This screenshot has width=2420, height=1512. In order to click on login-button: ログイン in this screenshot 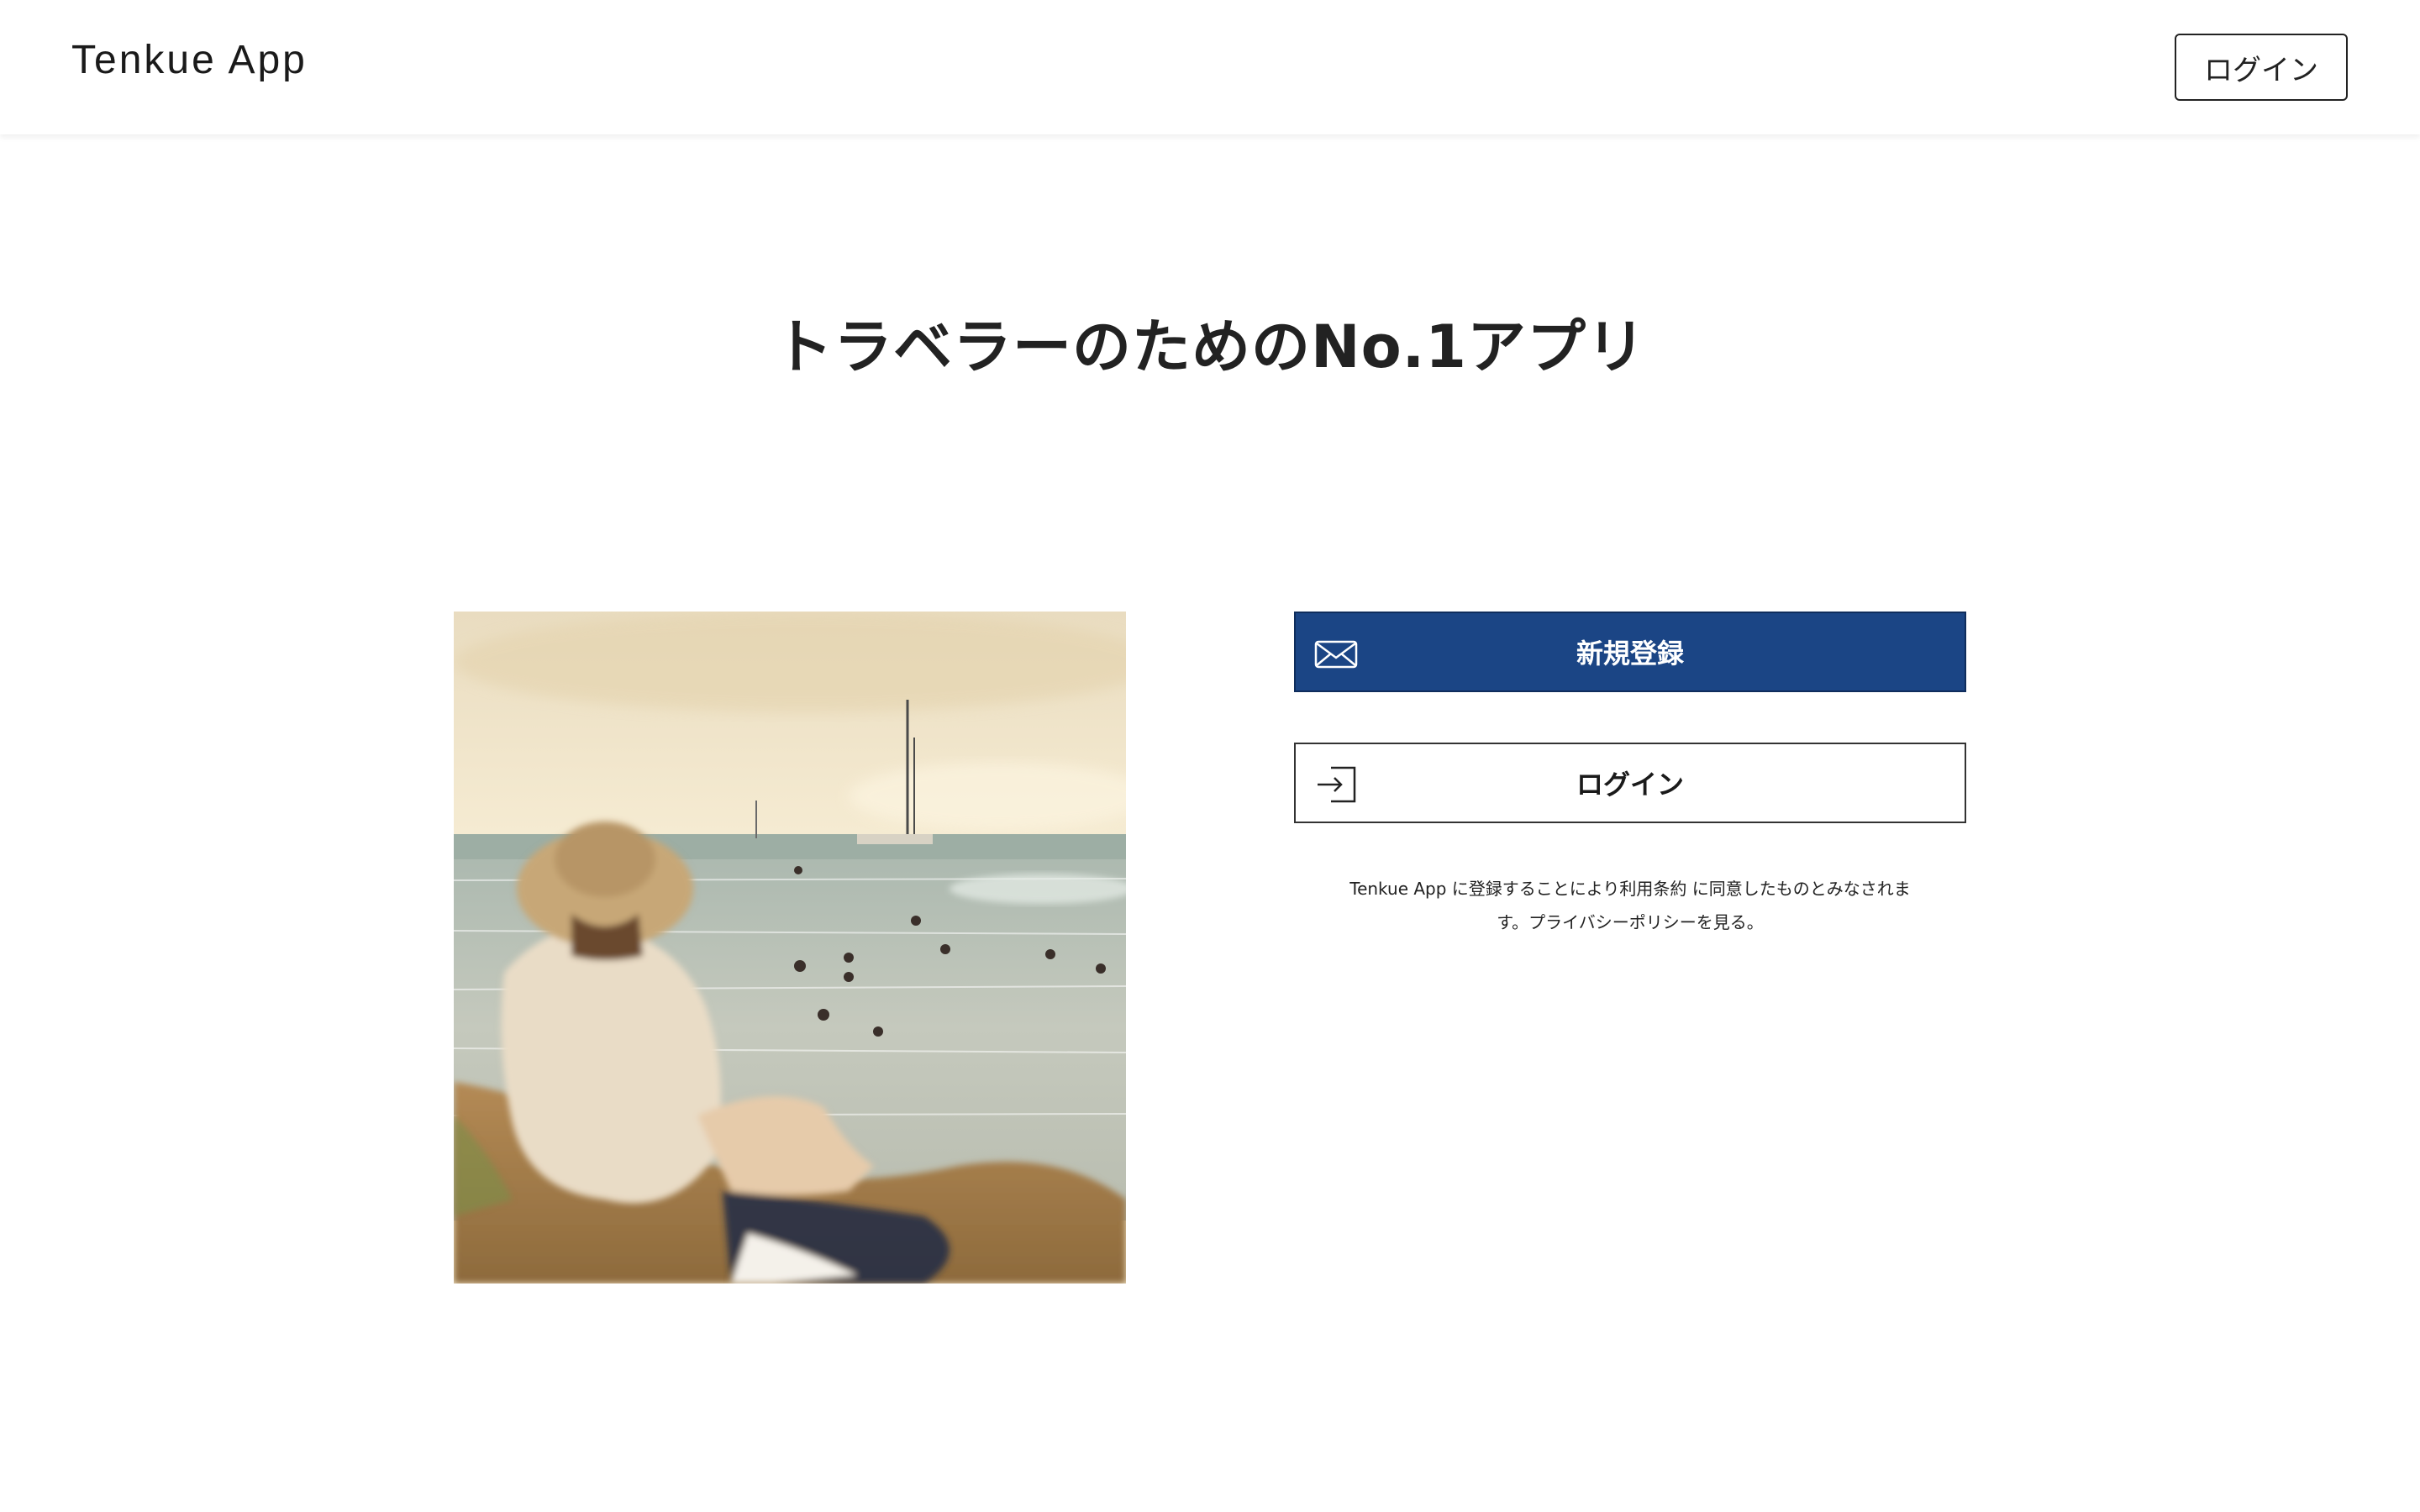, I will do `click(1630, 783)`.